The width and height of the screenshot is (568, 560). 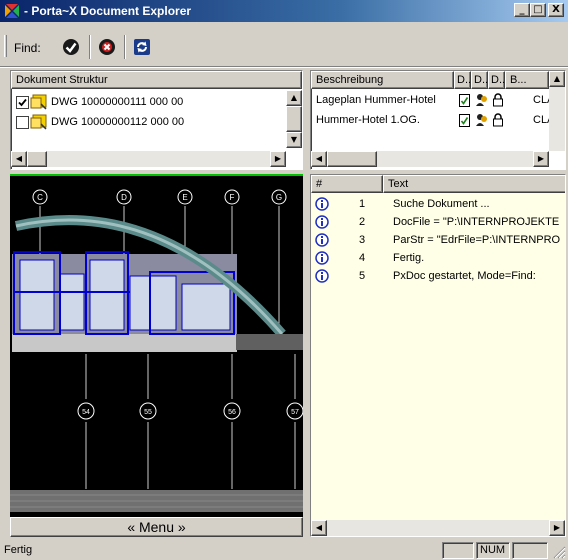 What do you see at coordinates (284, 67) in the screenshot?
I see `toolbar-divider` at bounding box center [284, 67].